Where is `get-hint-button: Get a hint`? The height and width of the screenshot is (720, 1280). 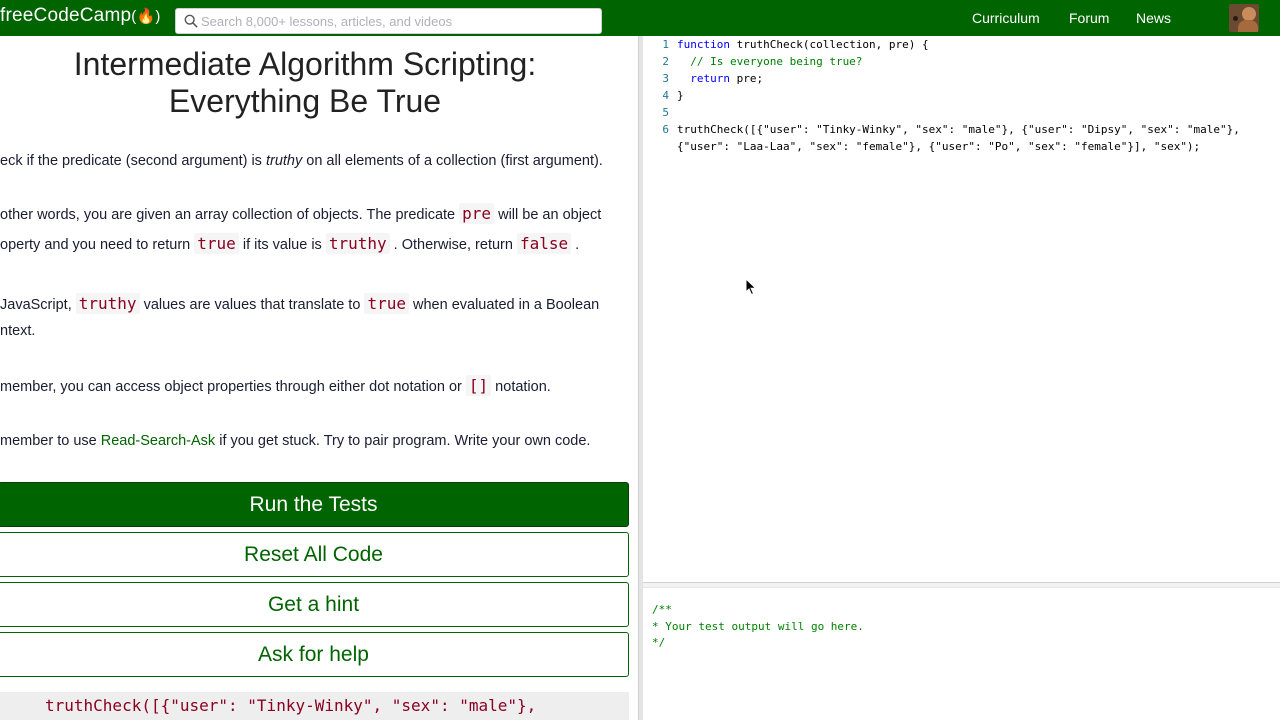 get-hint-button: Get a hint is located at coordinates (314, 604).